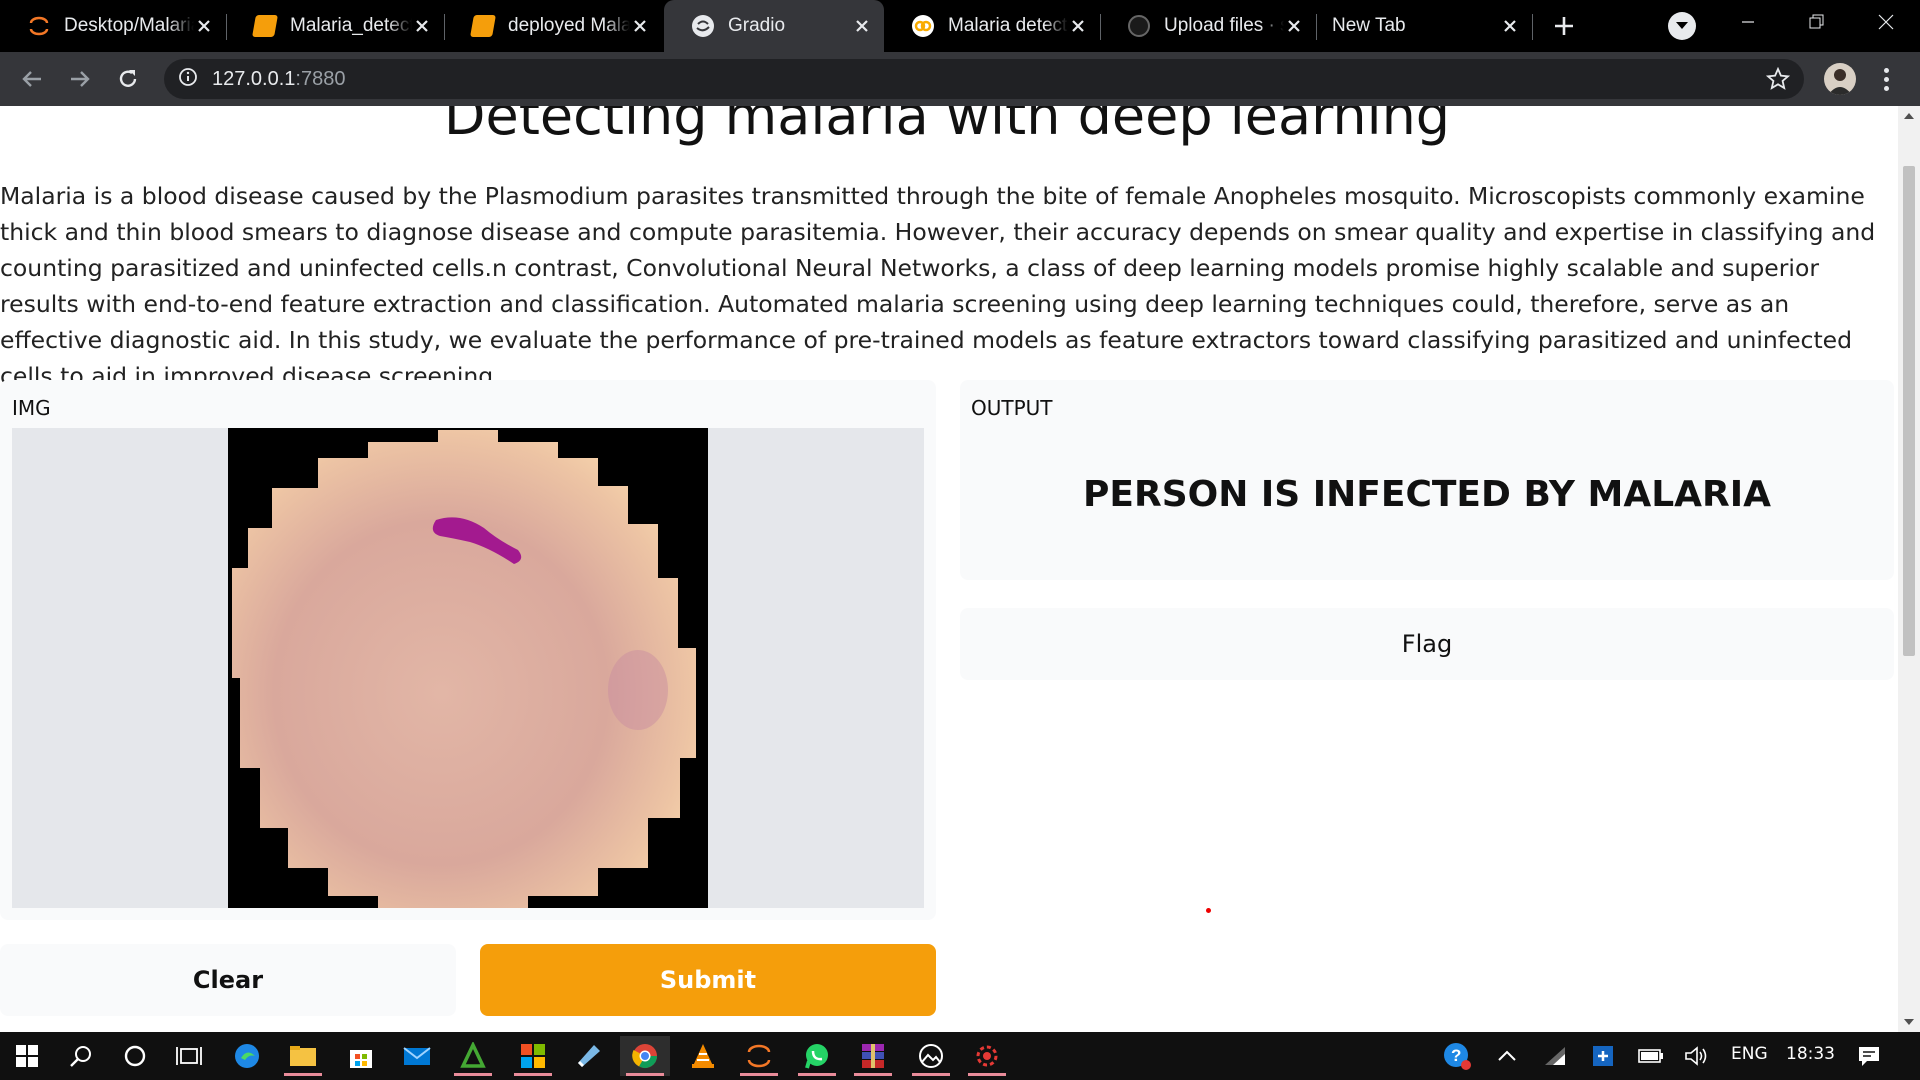 This screenshot has height=1080, width=1920. What do you see at coordinates (1909, 1022) in the screenshot?
I see `scroll-down-arrow-icon` at bounding box center [1909, 1022].